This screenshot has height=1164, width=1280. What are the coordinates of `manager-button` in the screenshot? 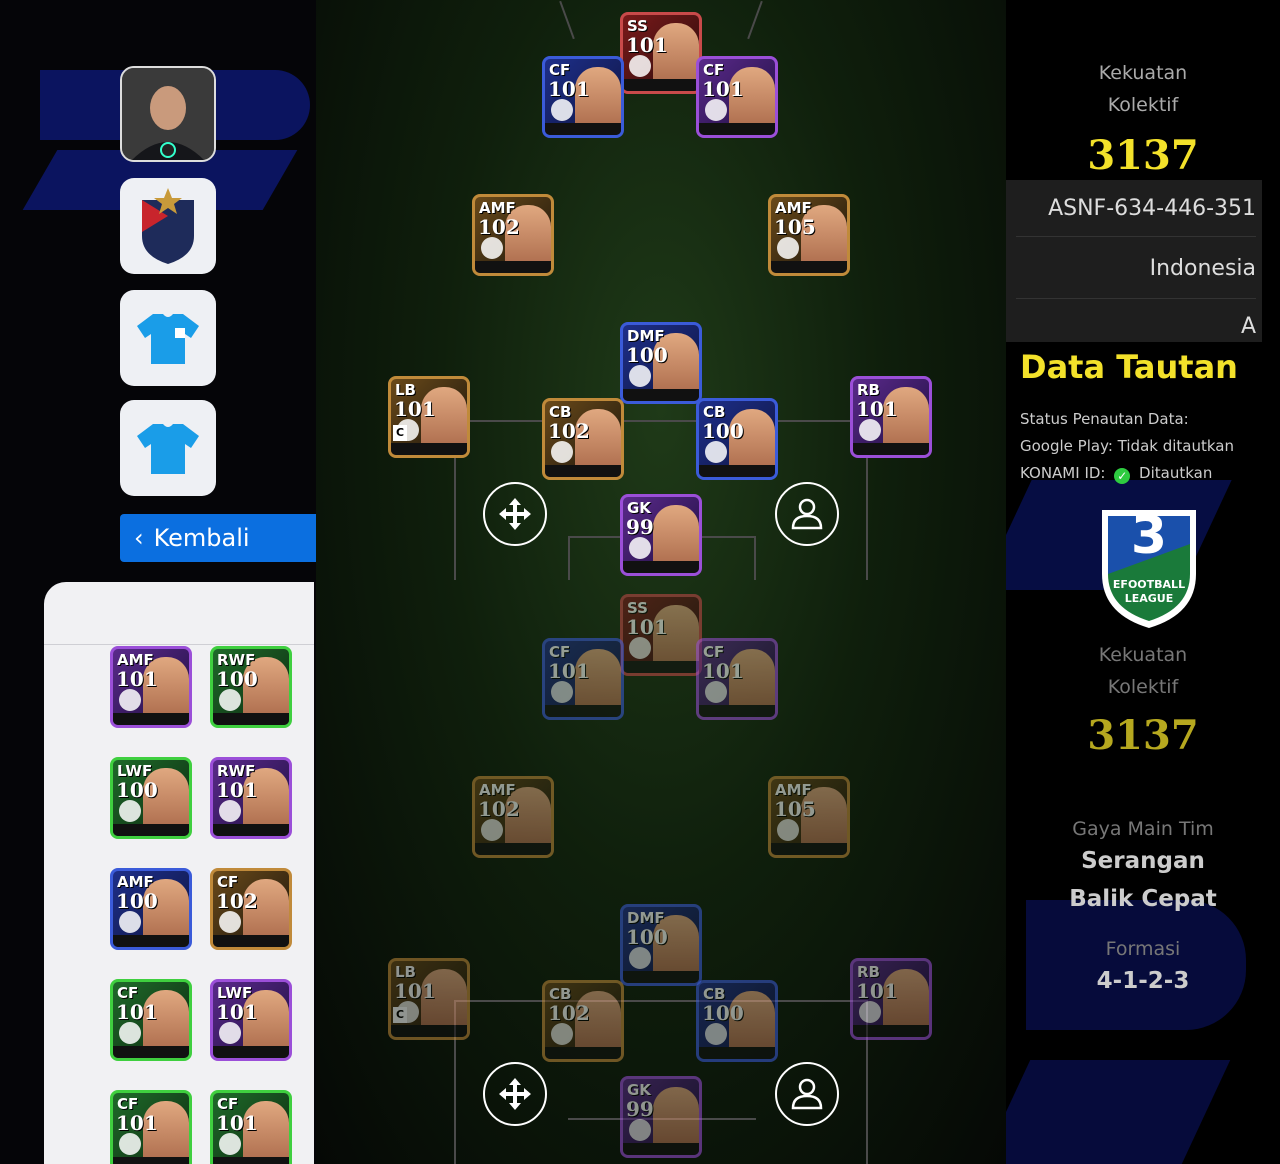 It's located at (168, 114).